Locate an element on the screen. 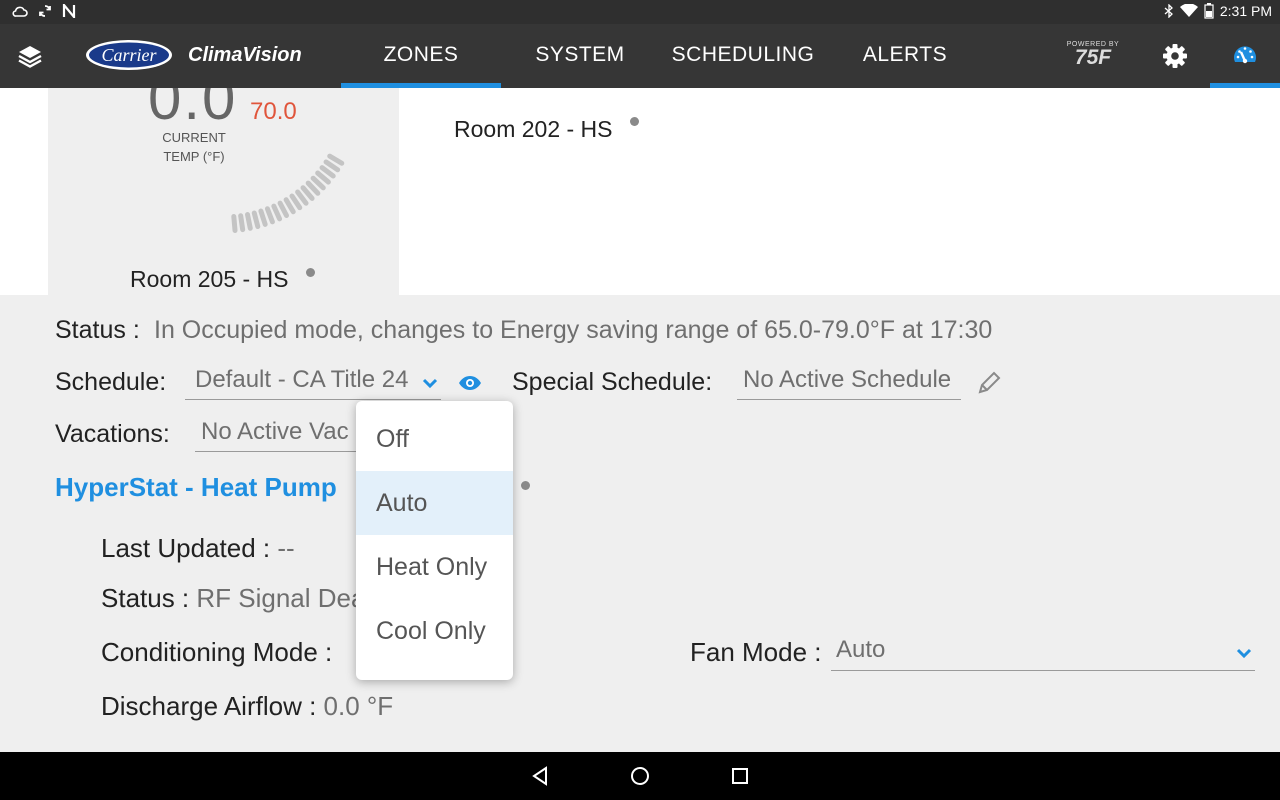 The image size is (1280, 800). back-icon is located at coordinates (540, 776).